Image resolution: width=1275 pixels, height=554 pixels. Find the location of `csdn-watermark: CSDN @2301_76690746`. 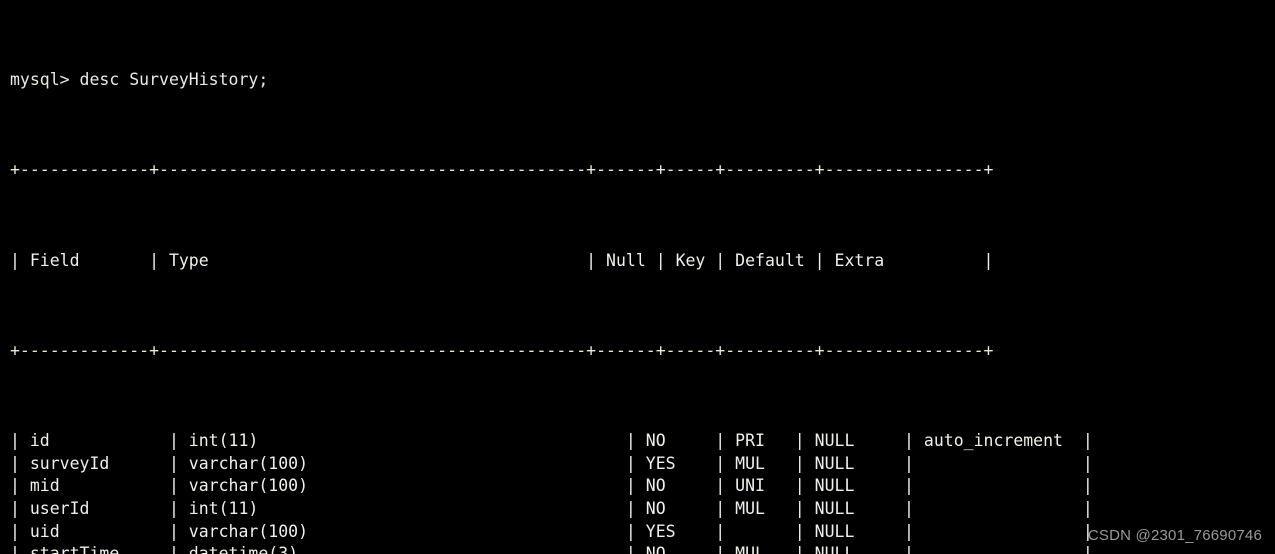

csdn-watermark: CSDN @2301_76690746 is located at coordinates (1174, 536).